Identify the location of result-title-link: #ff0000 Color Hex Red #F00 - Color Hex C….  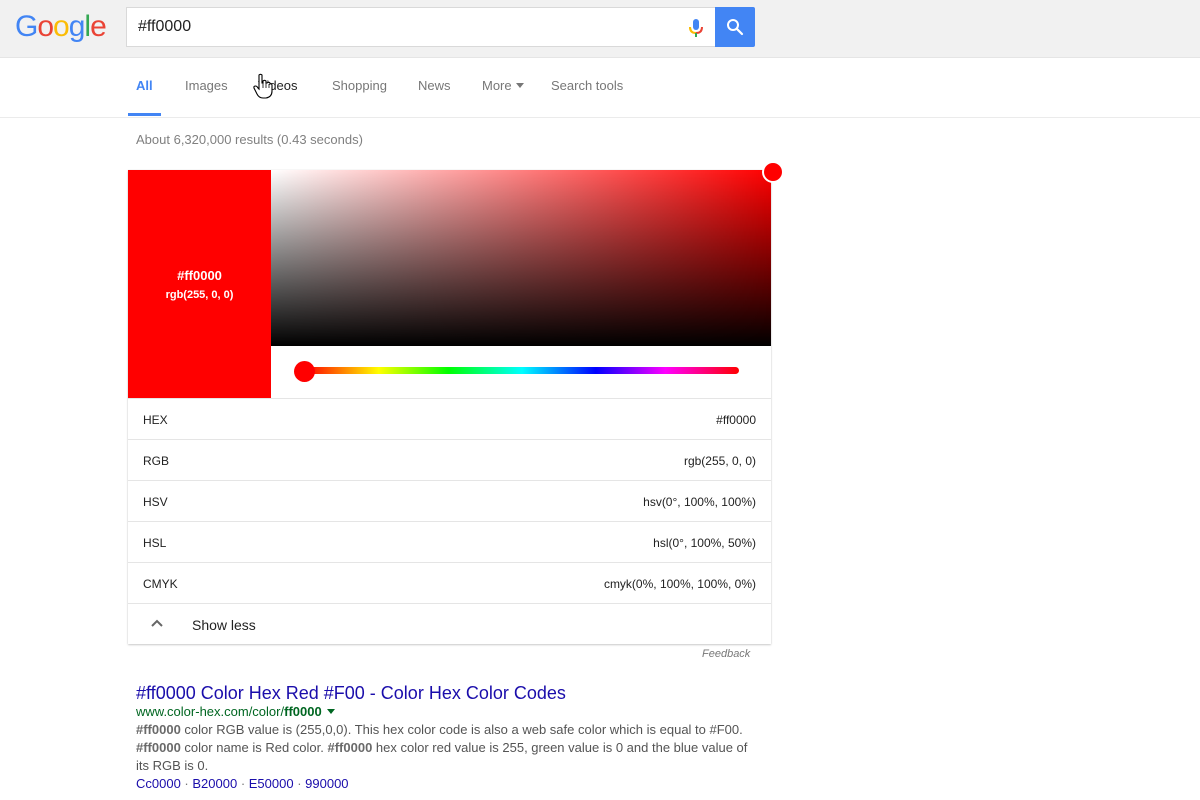
(446, 693).